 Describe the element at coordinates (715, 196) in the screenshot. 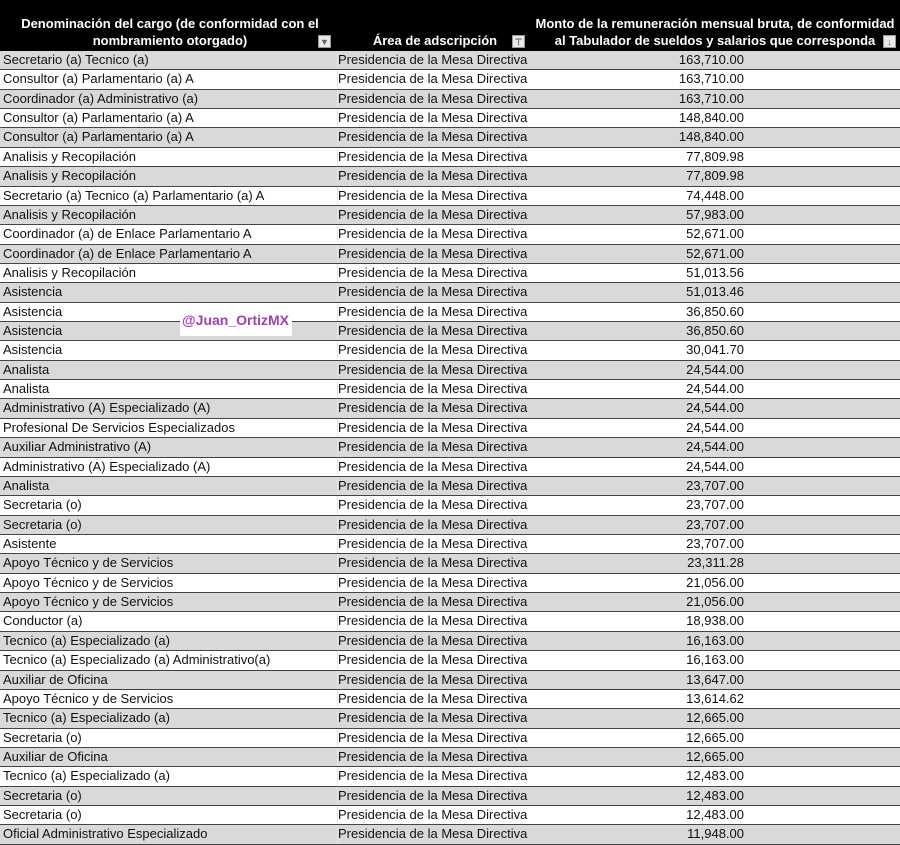

I see `cell-monto: 74,448.00` at that location.